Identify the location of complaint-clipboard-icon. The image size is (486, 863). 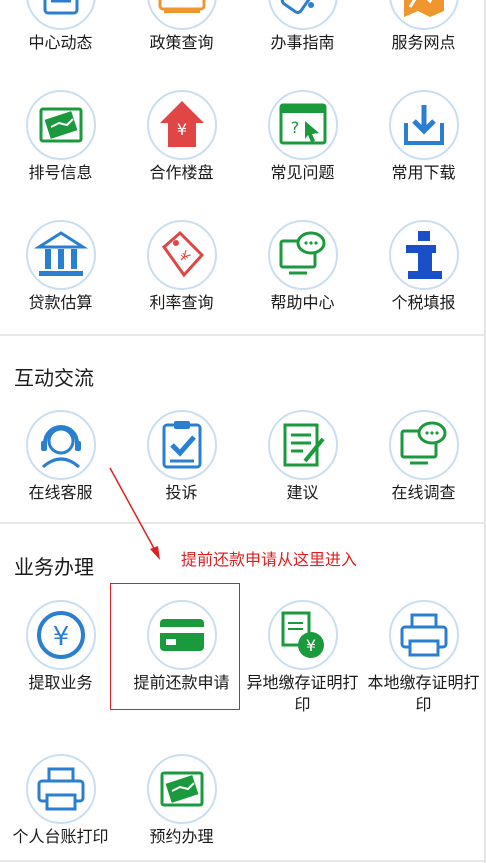
(182, 445).